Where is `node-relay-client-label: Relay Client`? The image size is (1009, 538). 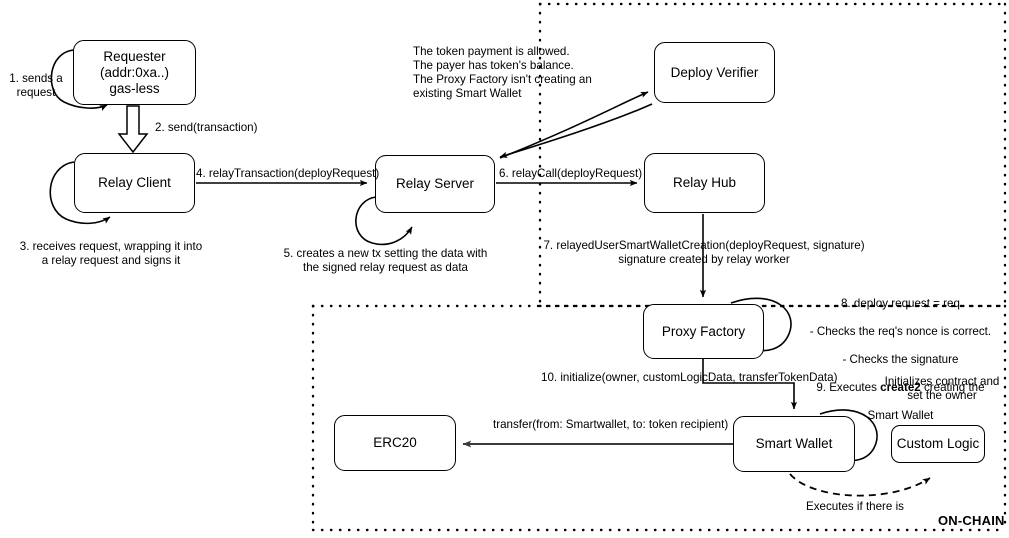 node-relay-client-label: Relay Client is located at coordinates (134, 182).